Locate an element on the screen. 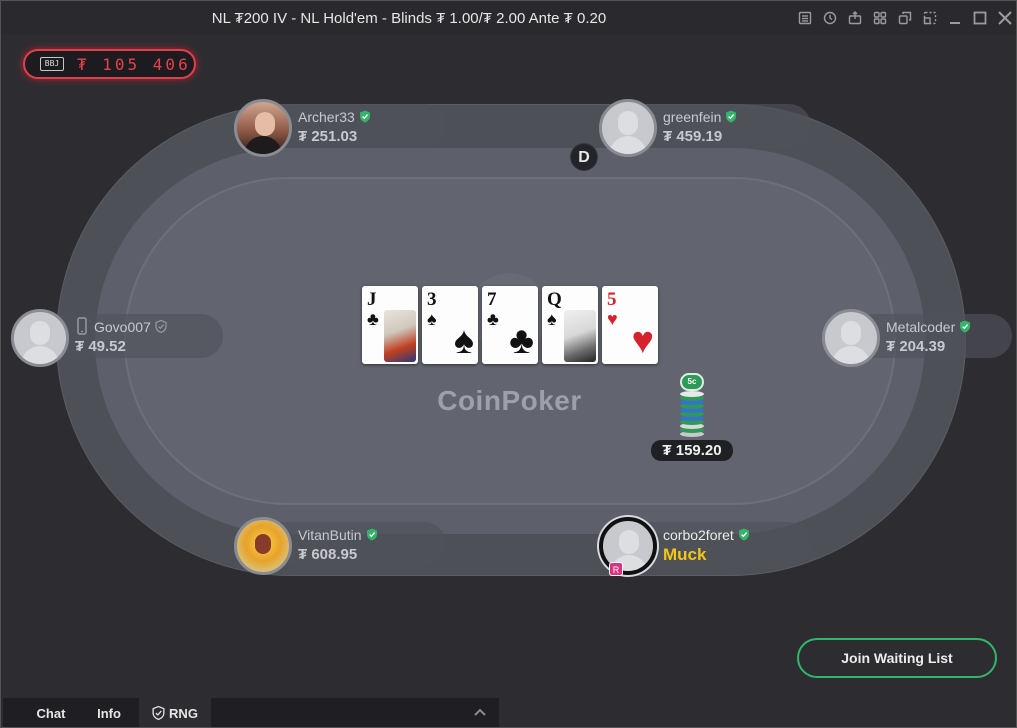 The image size is (1017, 728). player-stack: ₮ 459.19 is located at coordinates (693, 136).